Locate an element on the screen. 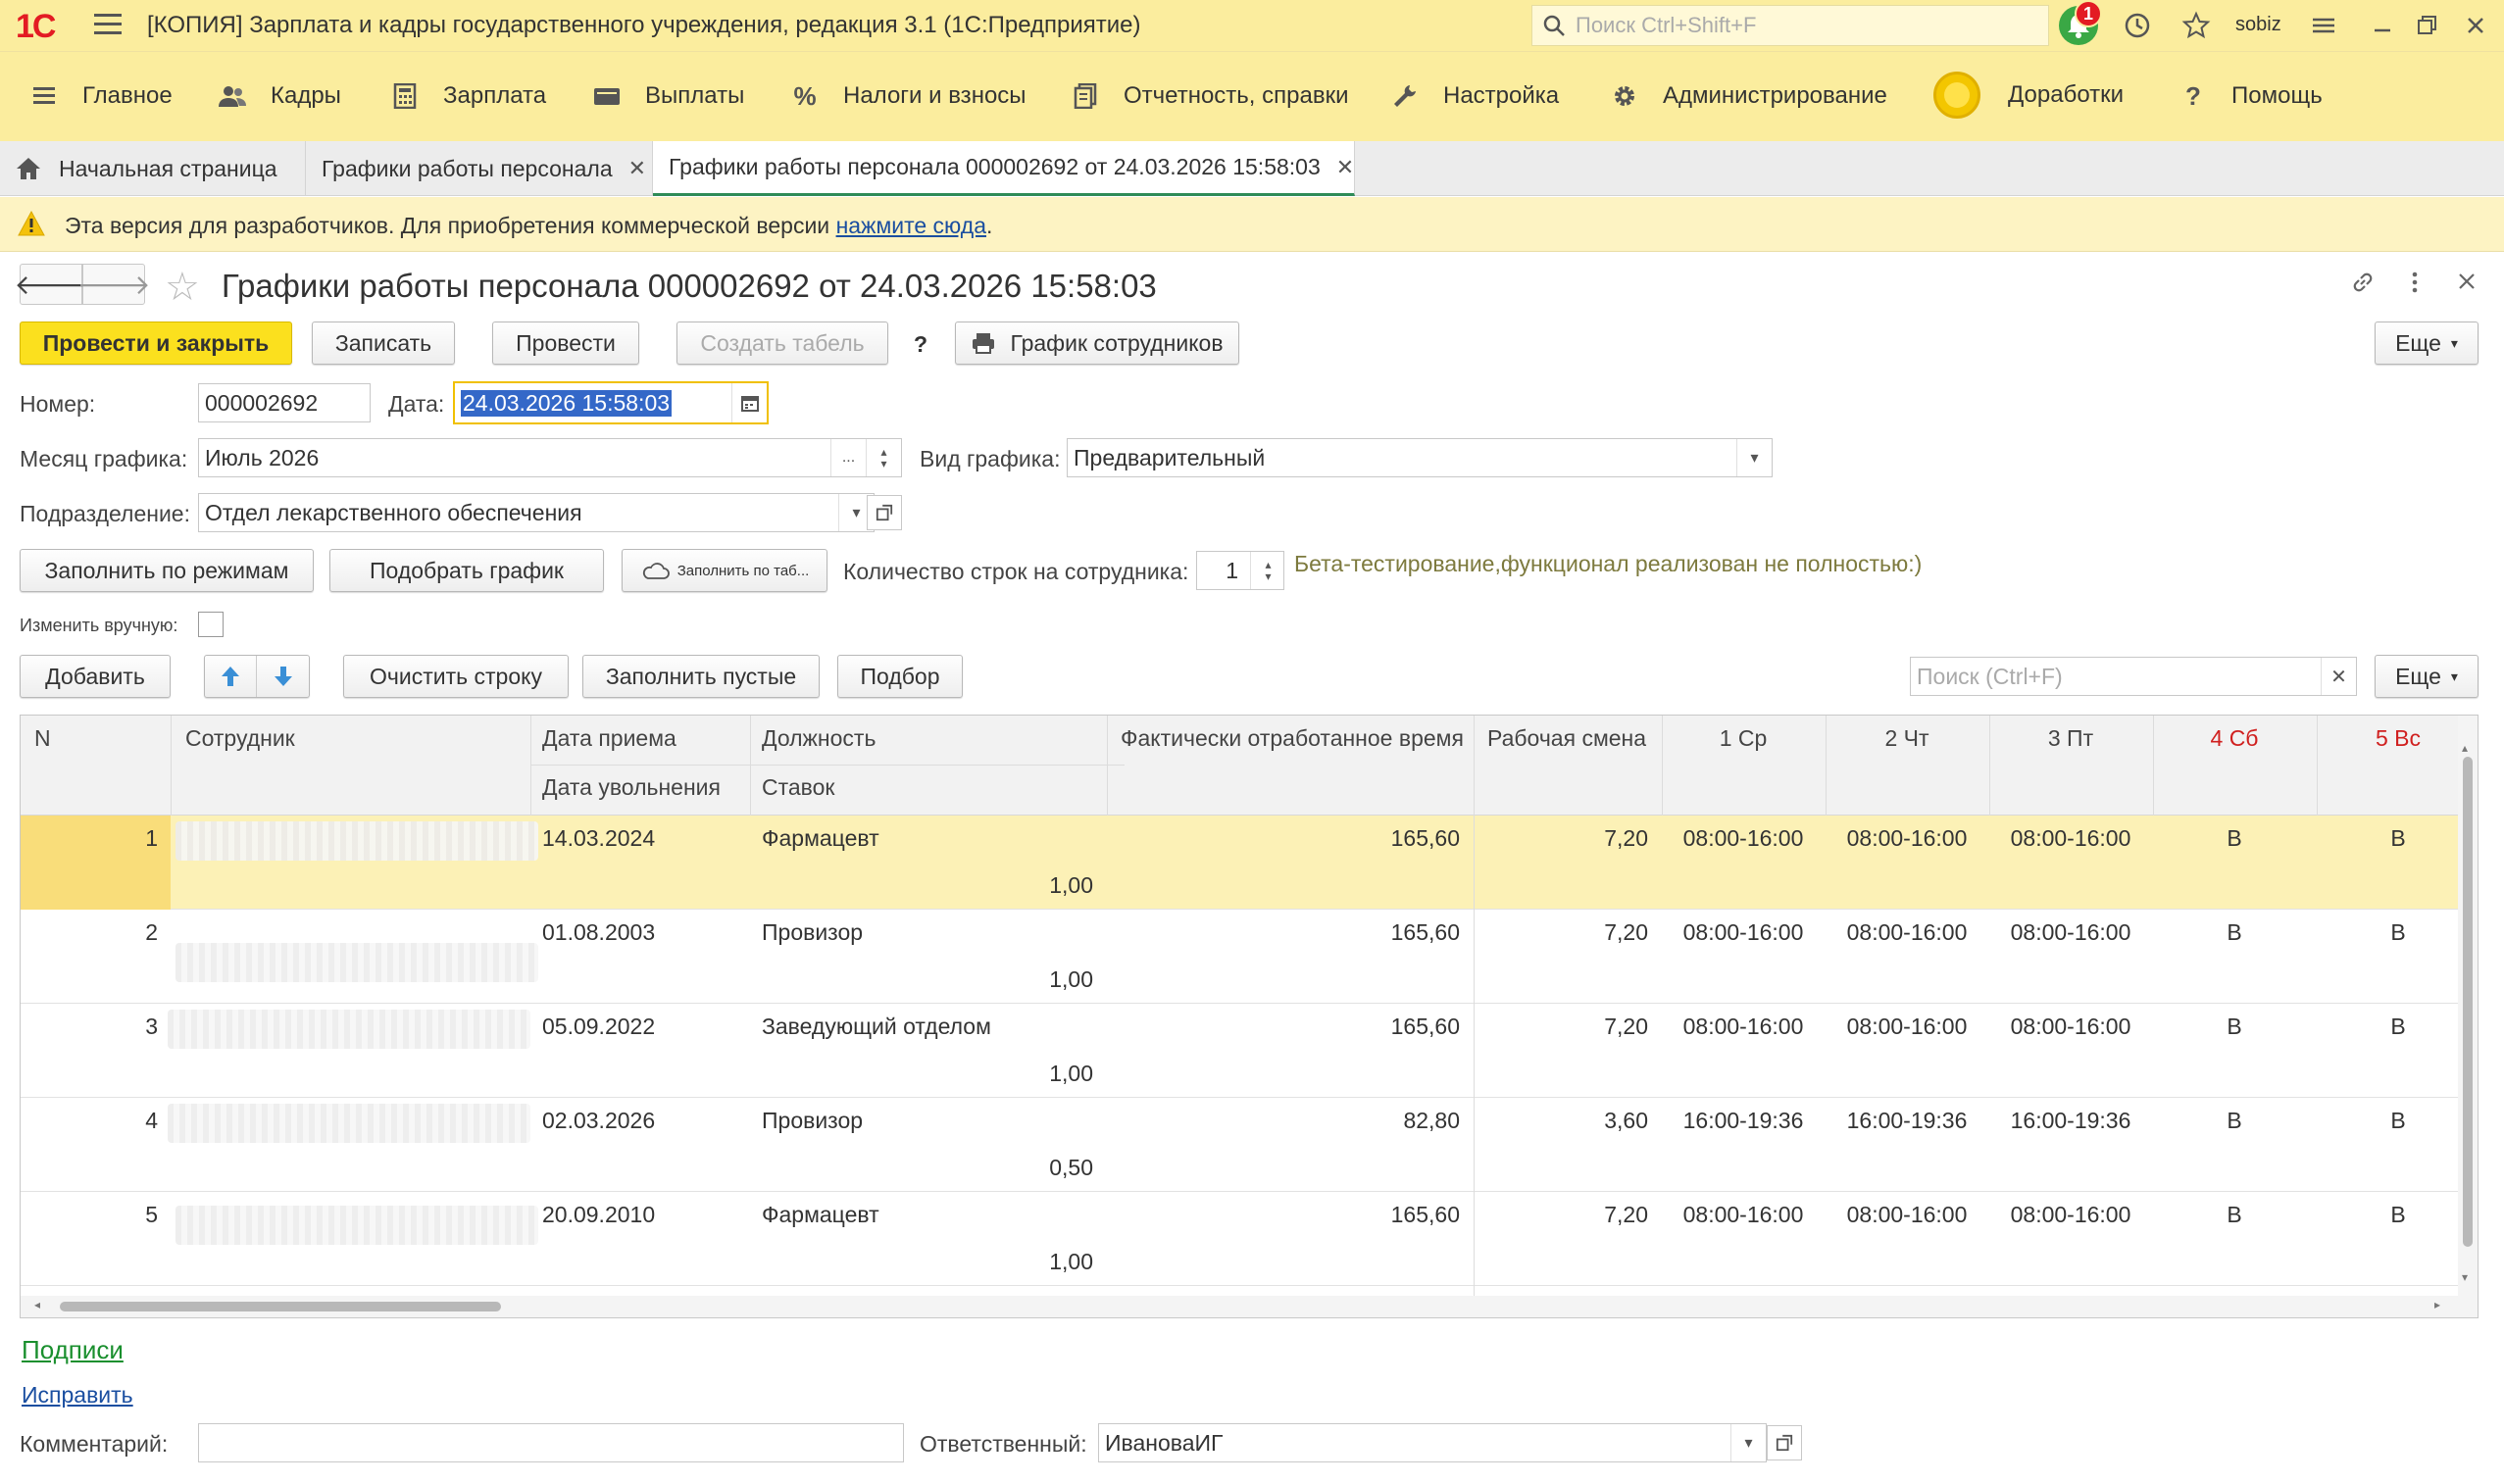 Image resolution: width=2504 pixels, height=1484 pixels. header-day-3: 3 Пт is located at coordinates (2070, 738).